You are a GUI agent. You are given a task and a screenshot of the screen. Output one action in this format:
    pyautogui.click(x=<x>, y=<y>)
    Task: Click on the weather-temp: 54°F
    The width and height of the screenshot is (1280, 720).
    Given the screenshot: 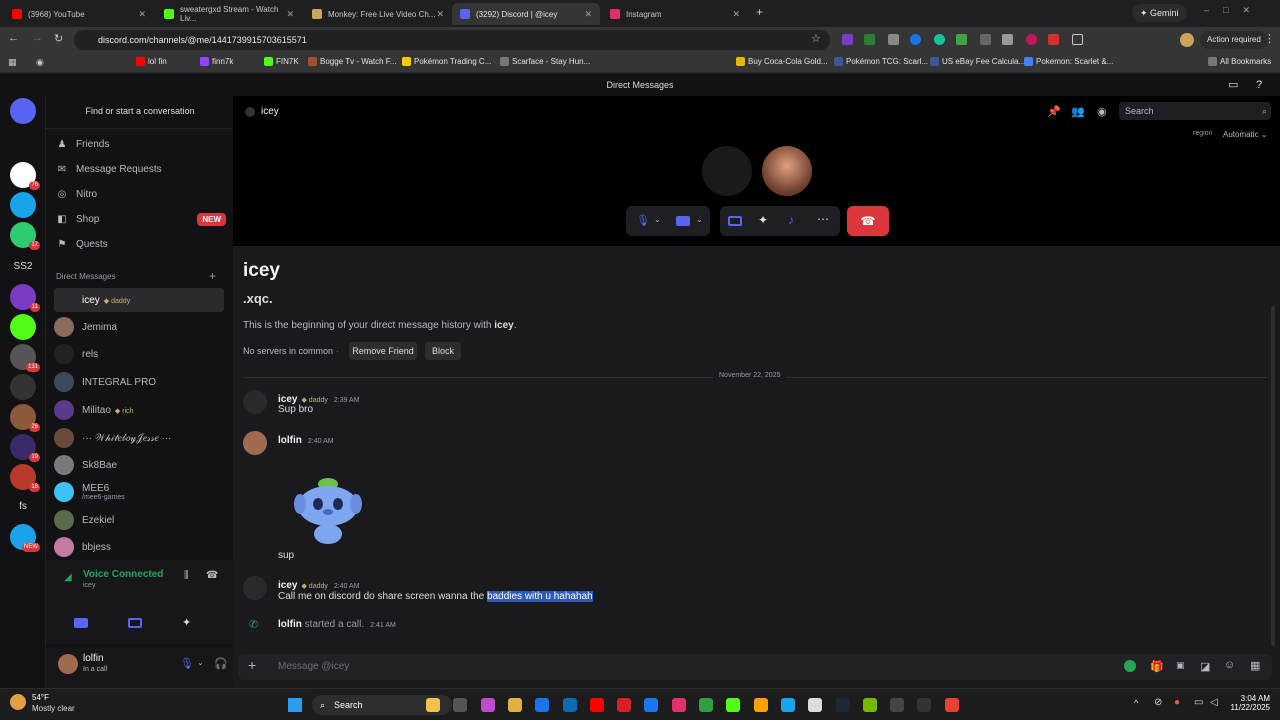 What is the action you would take?
    pyautogui.click(x=40, y=697)
    